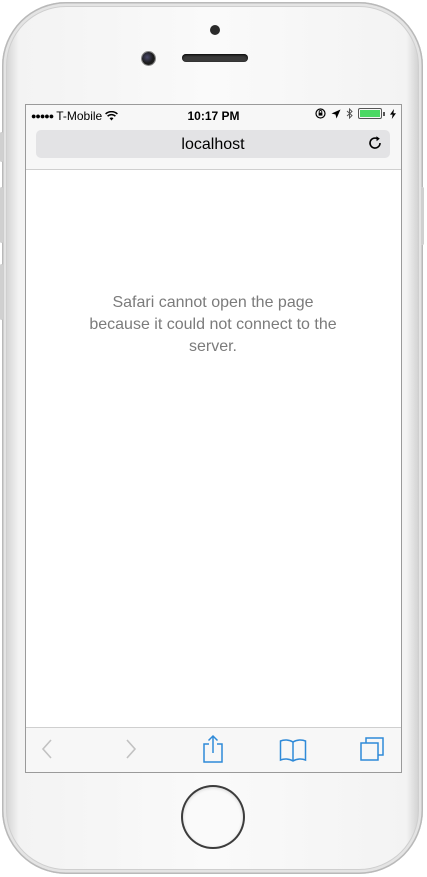 The image size is (427, 877). I want to click on front-camera, so click(148, 58).